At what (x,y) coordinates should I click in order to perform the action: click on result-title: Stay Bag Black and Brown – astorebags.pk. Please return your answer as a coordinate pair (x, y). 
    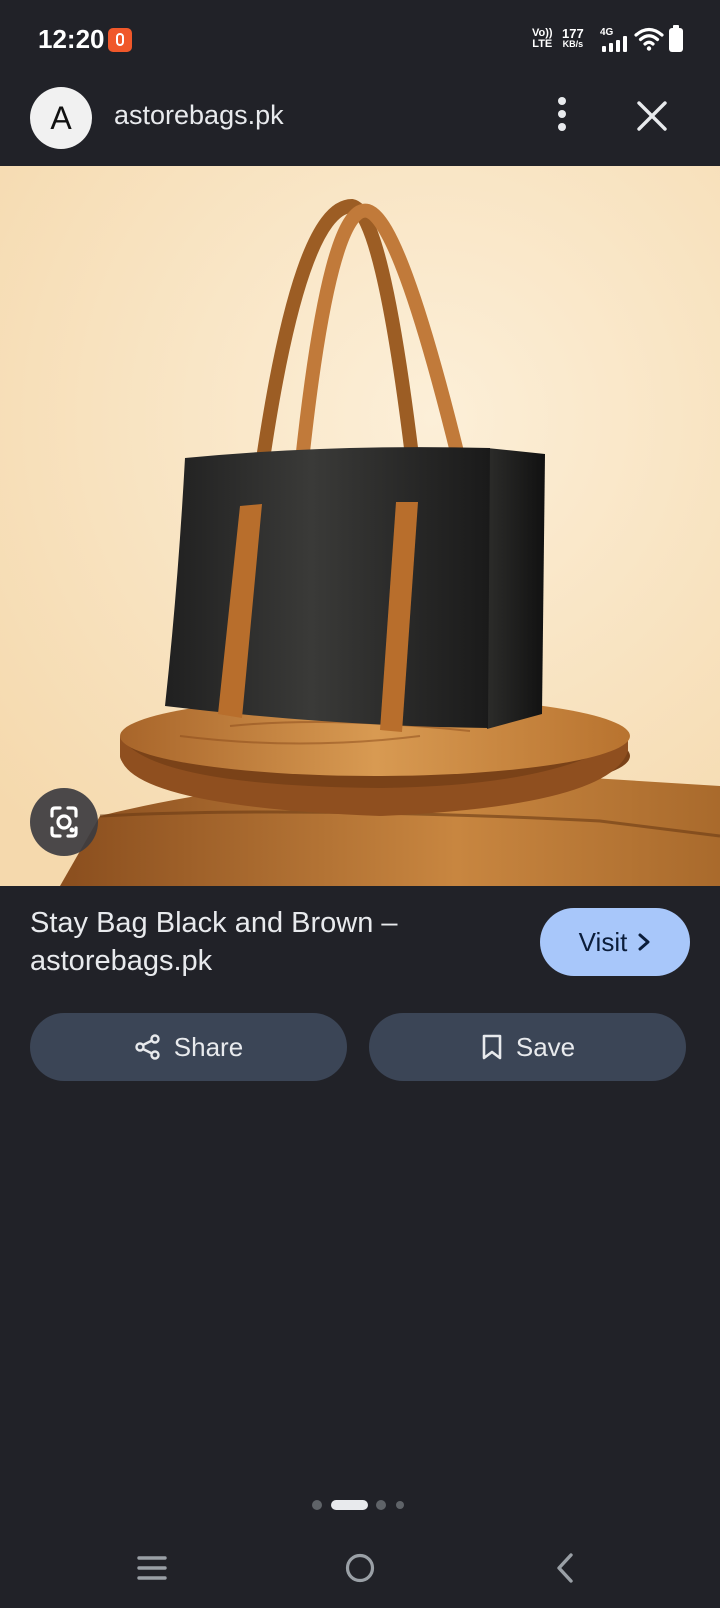
    Looking at the image, I should click on (214, 942).